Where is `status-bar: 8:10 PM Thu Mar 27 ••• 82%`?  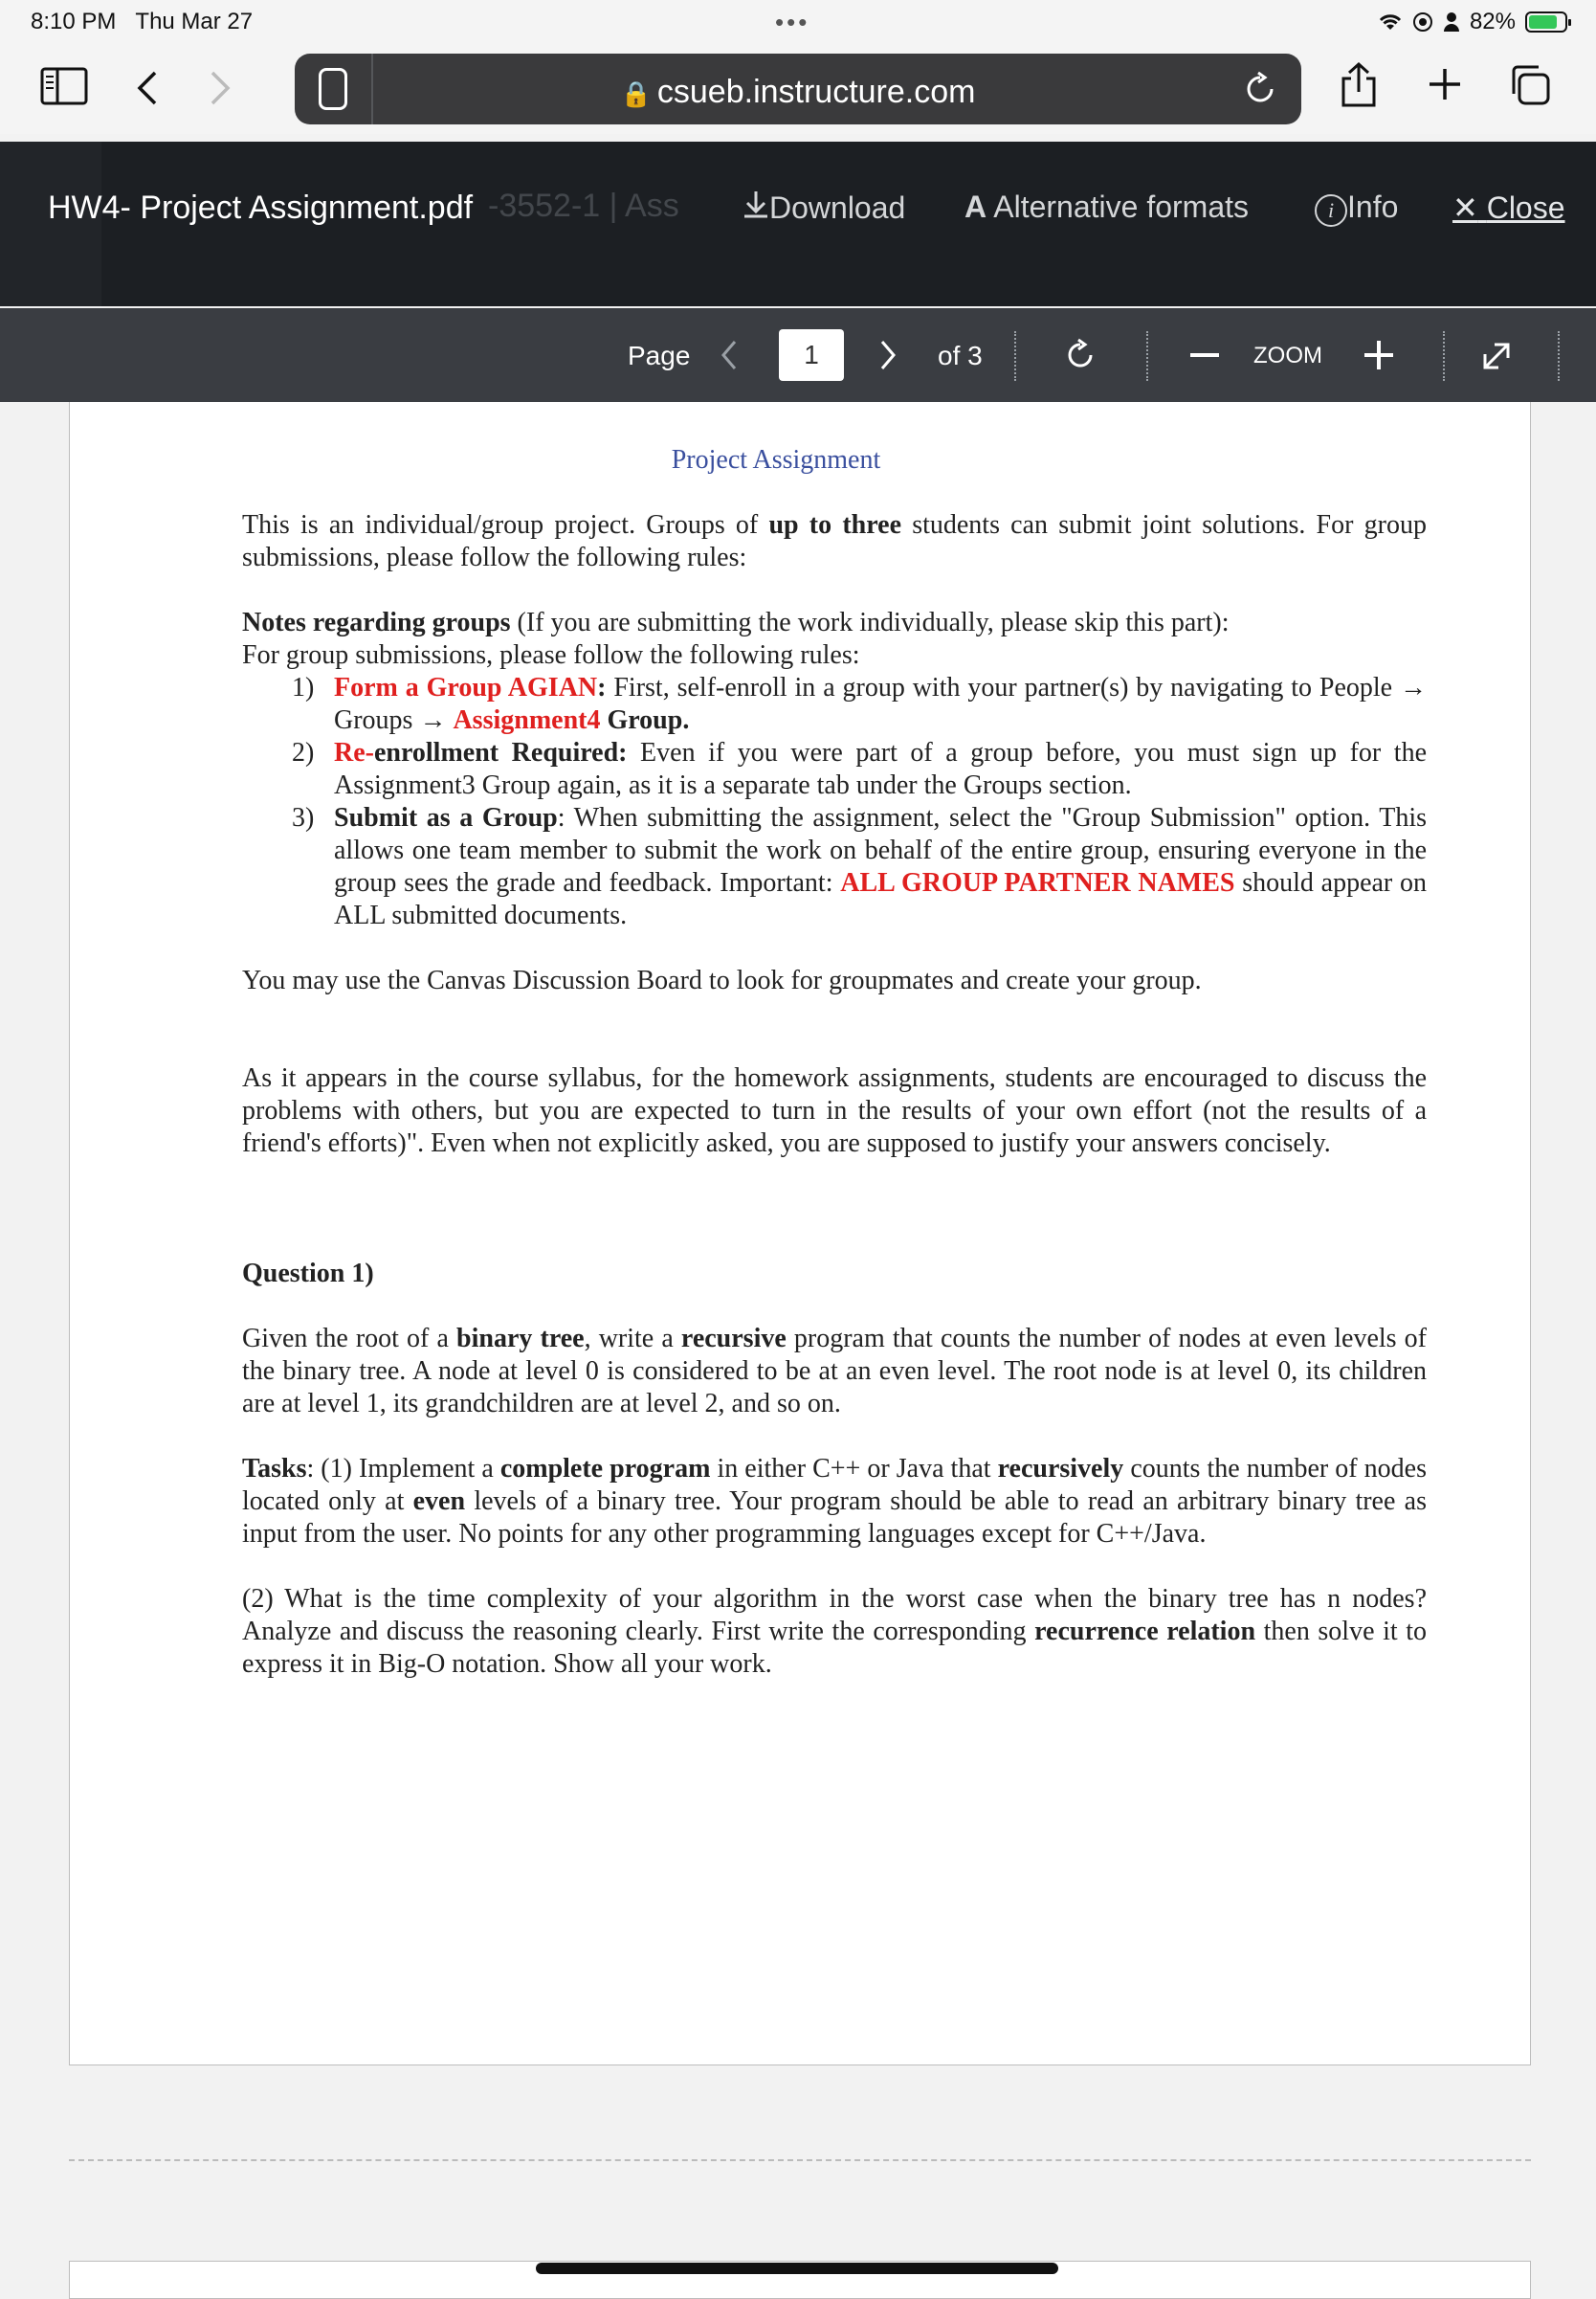
status-bar: 8:10 PM Thu Mar 27 ••• 82% is located at coordinates (798, 24).